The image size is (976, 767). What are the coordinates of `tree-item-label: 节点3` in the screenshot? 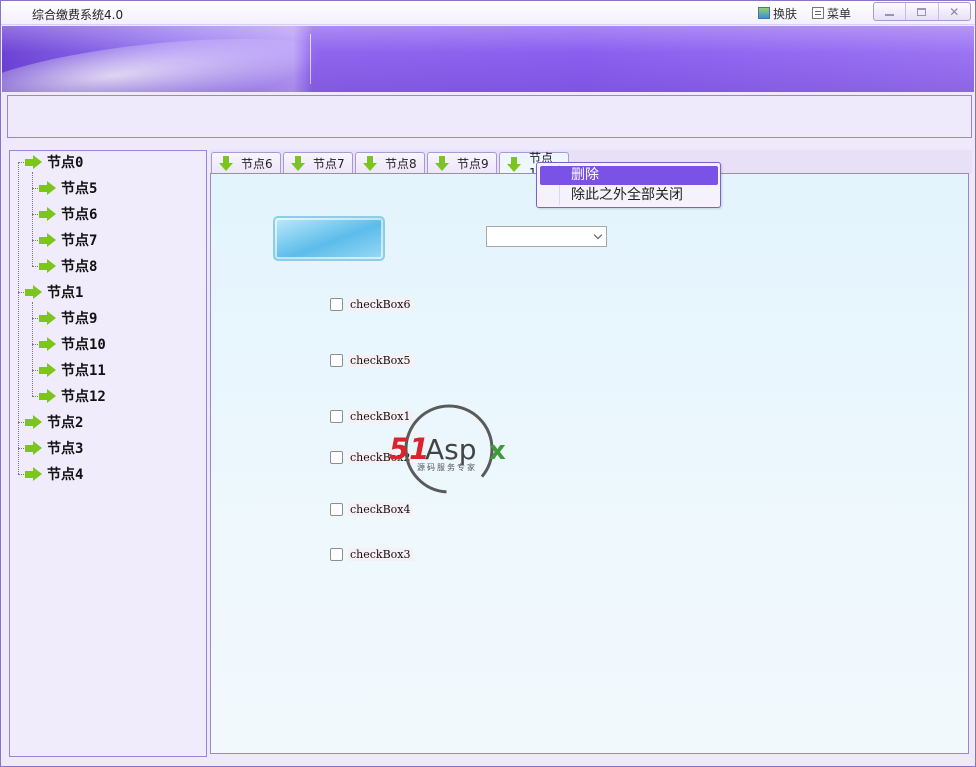 It's located at (65, 449).